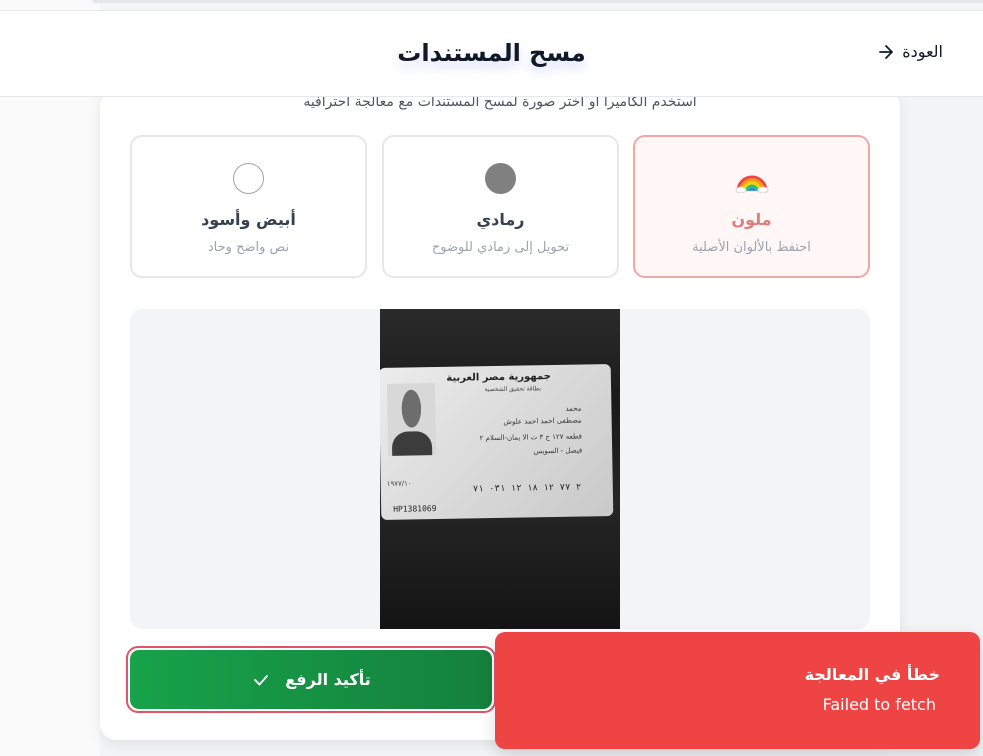 The width and height of the screenshot is (983, 756). I want to click on back-label: العودة, so click(922, 51).